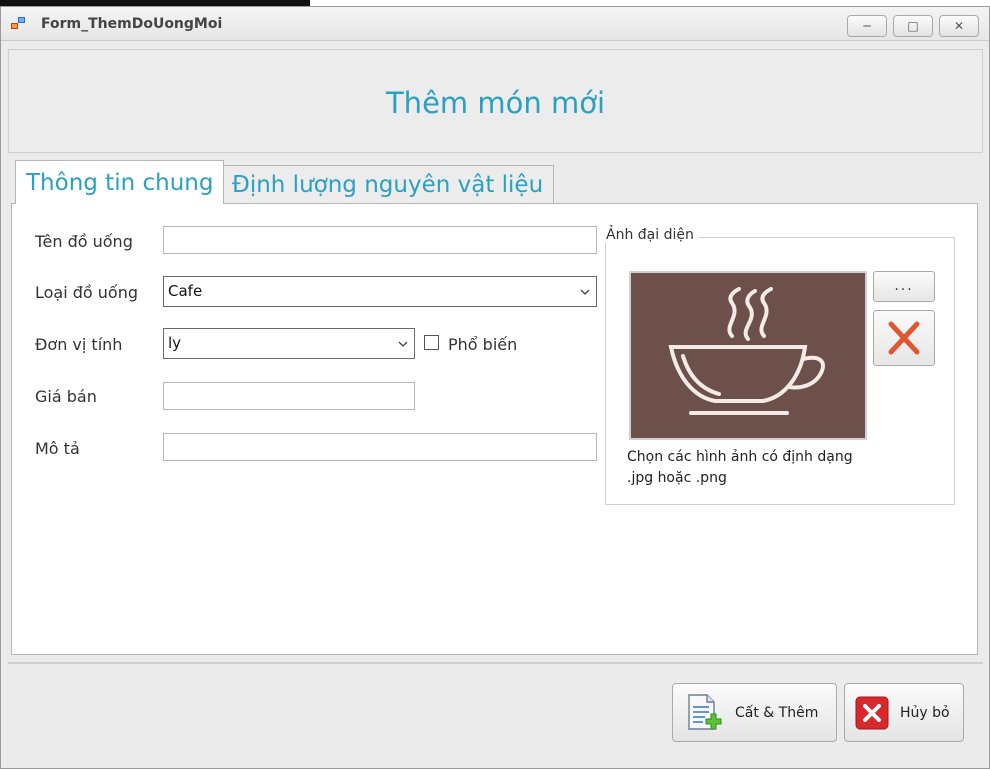 This screenshot has height=769, width=990. What do you see at coordinates (380, 291) in the screenshot?
I see `type-select: Cafe` at bounding box center [380, 291].